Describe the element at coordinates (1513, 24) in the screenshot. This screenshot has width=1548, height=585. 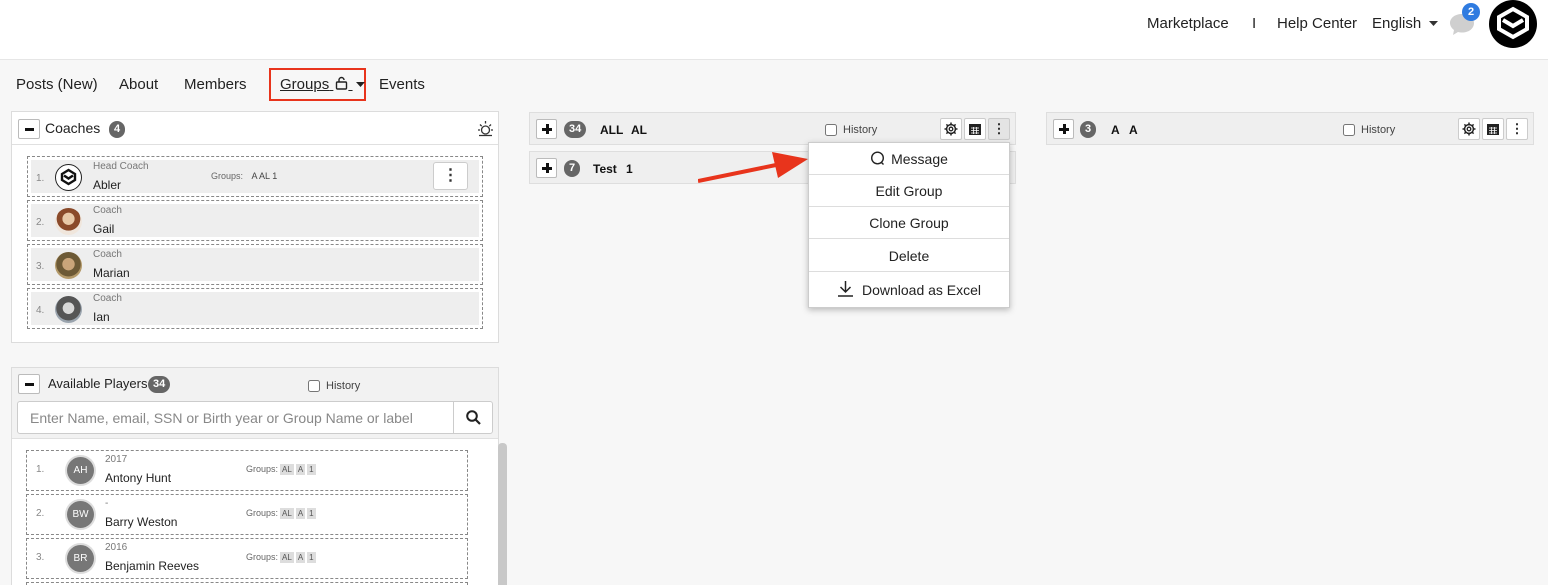
I see `brand-logo-icon` at that location.